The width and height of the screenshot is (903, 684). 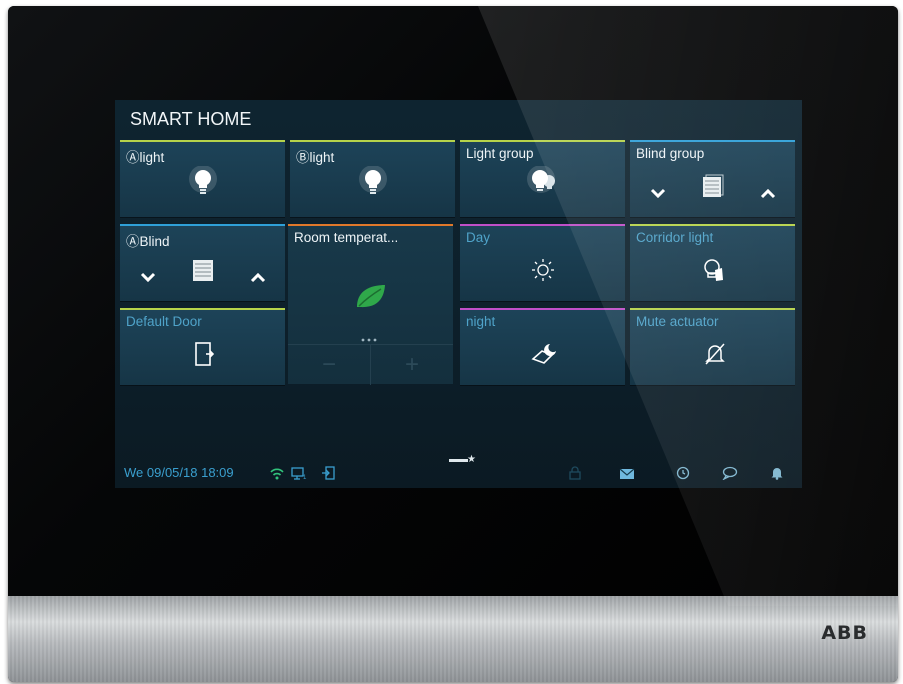 I want to click on status-bar: We 09/05/18 18:09 1 ▬▬★, so click(x=458, y=471).